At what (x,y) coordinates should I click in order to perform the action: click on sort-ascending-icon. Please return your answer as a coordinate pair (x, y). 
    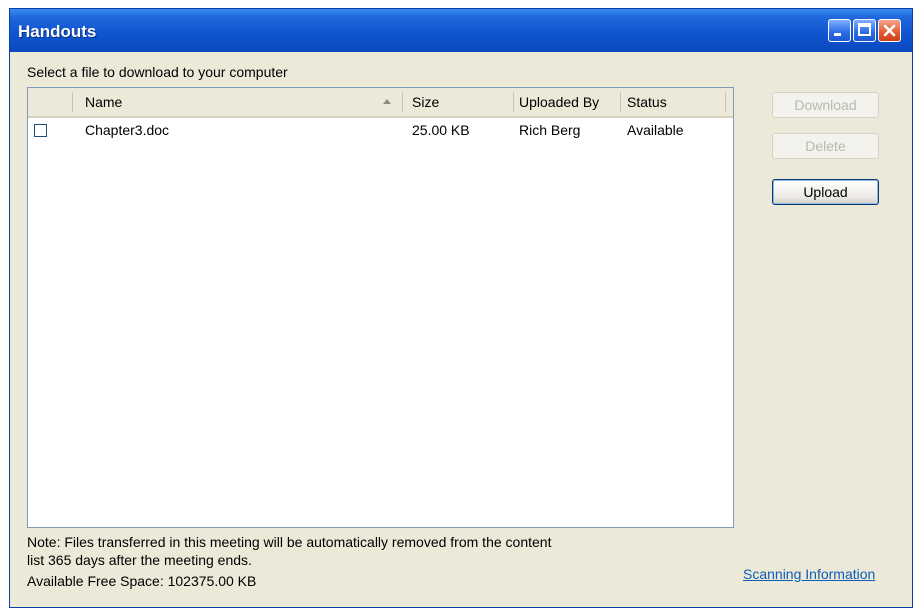
    Looking at the image, I should click on (387, 101).